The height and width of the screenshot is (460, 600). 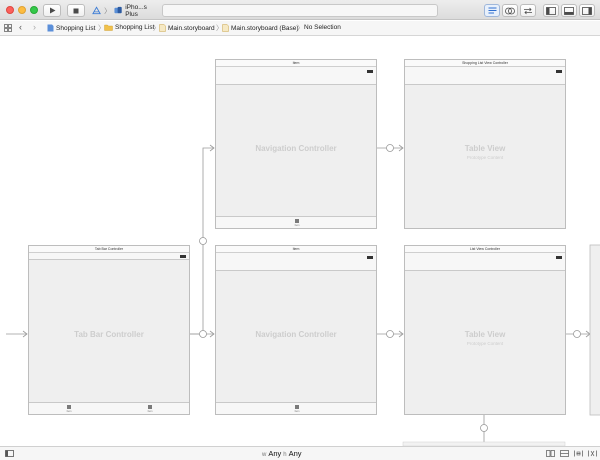 I want to click on width-prefix: w, so click(x=264, y=455).